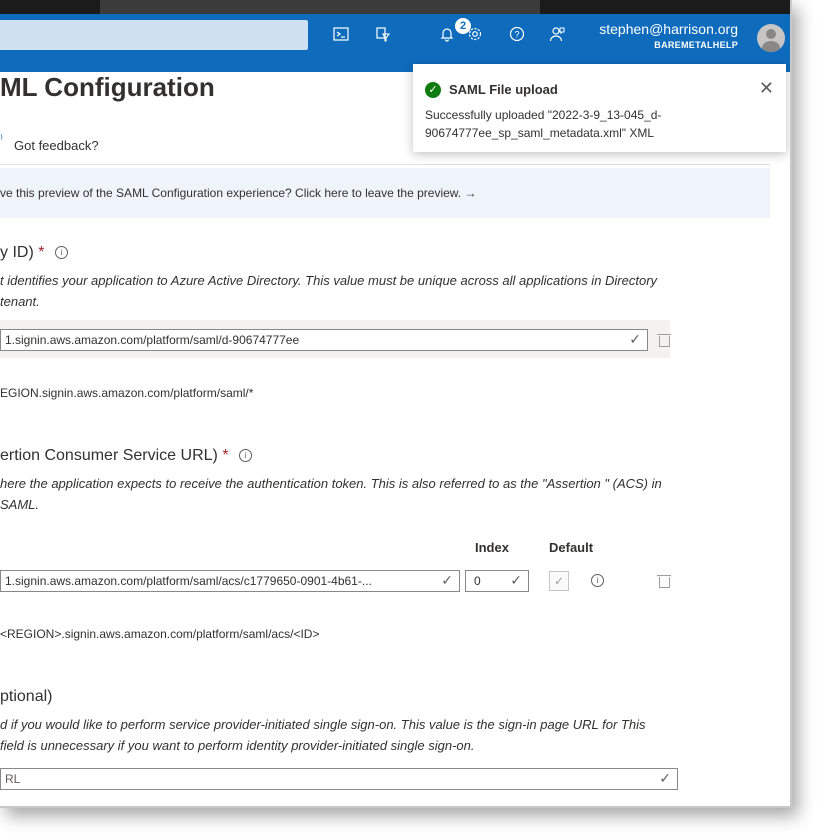 Image resolution: width=840 pixels, height=840 pixels. Describe the element at coordinates (56, 145) in the screenshot. I see `got-feedback-link: Got feedback?` at that location.